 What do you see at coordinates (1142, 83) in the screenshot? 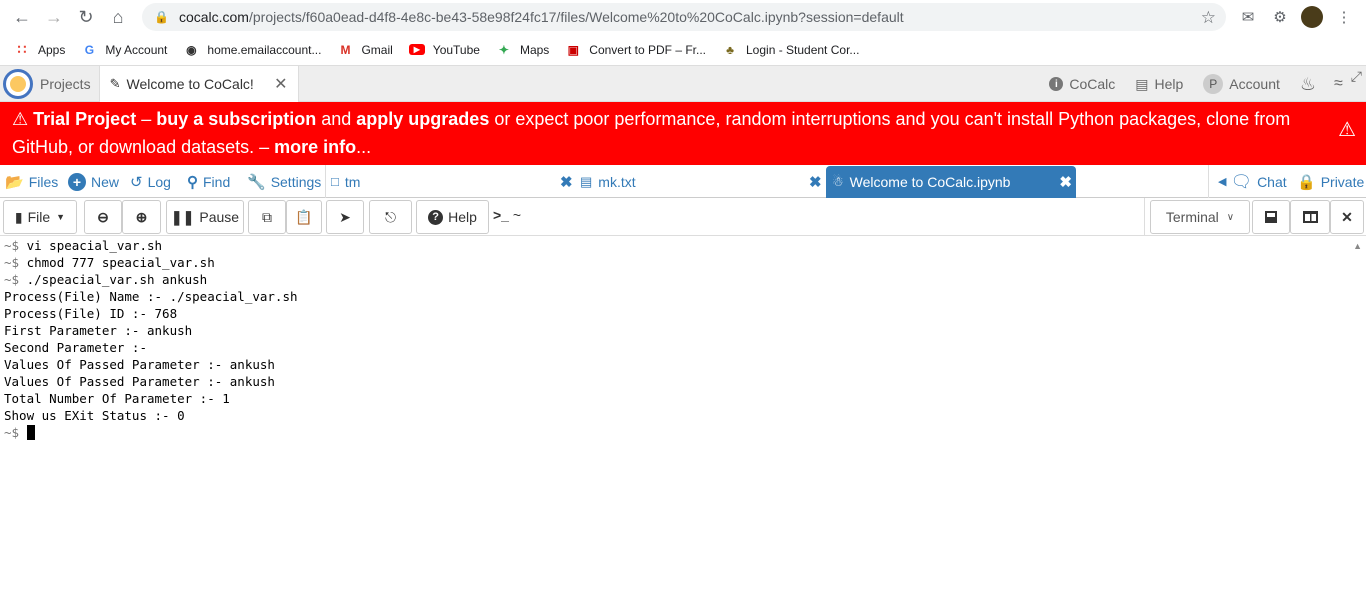
I see `medkit-icon: ▤` at bounding box center [1142, 83].